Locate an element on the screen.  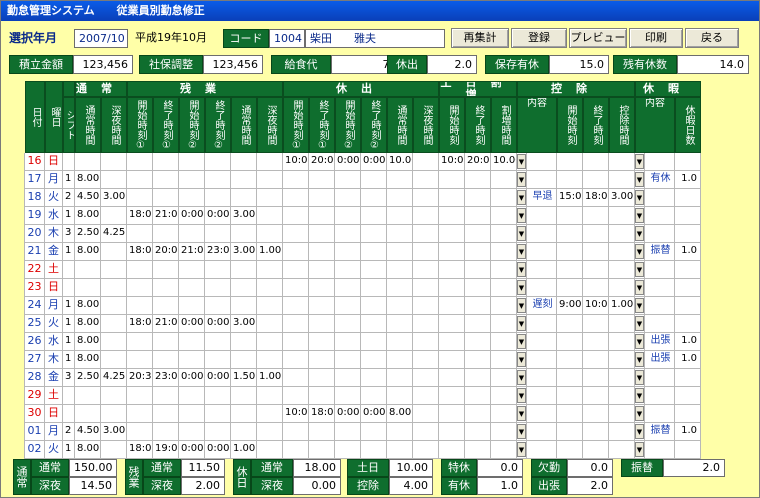
row-1-h-e1 is located at coordinates (322, 180).